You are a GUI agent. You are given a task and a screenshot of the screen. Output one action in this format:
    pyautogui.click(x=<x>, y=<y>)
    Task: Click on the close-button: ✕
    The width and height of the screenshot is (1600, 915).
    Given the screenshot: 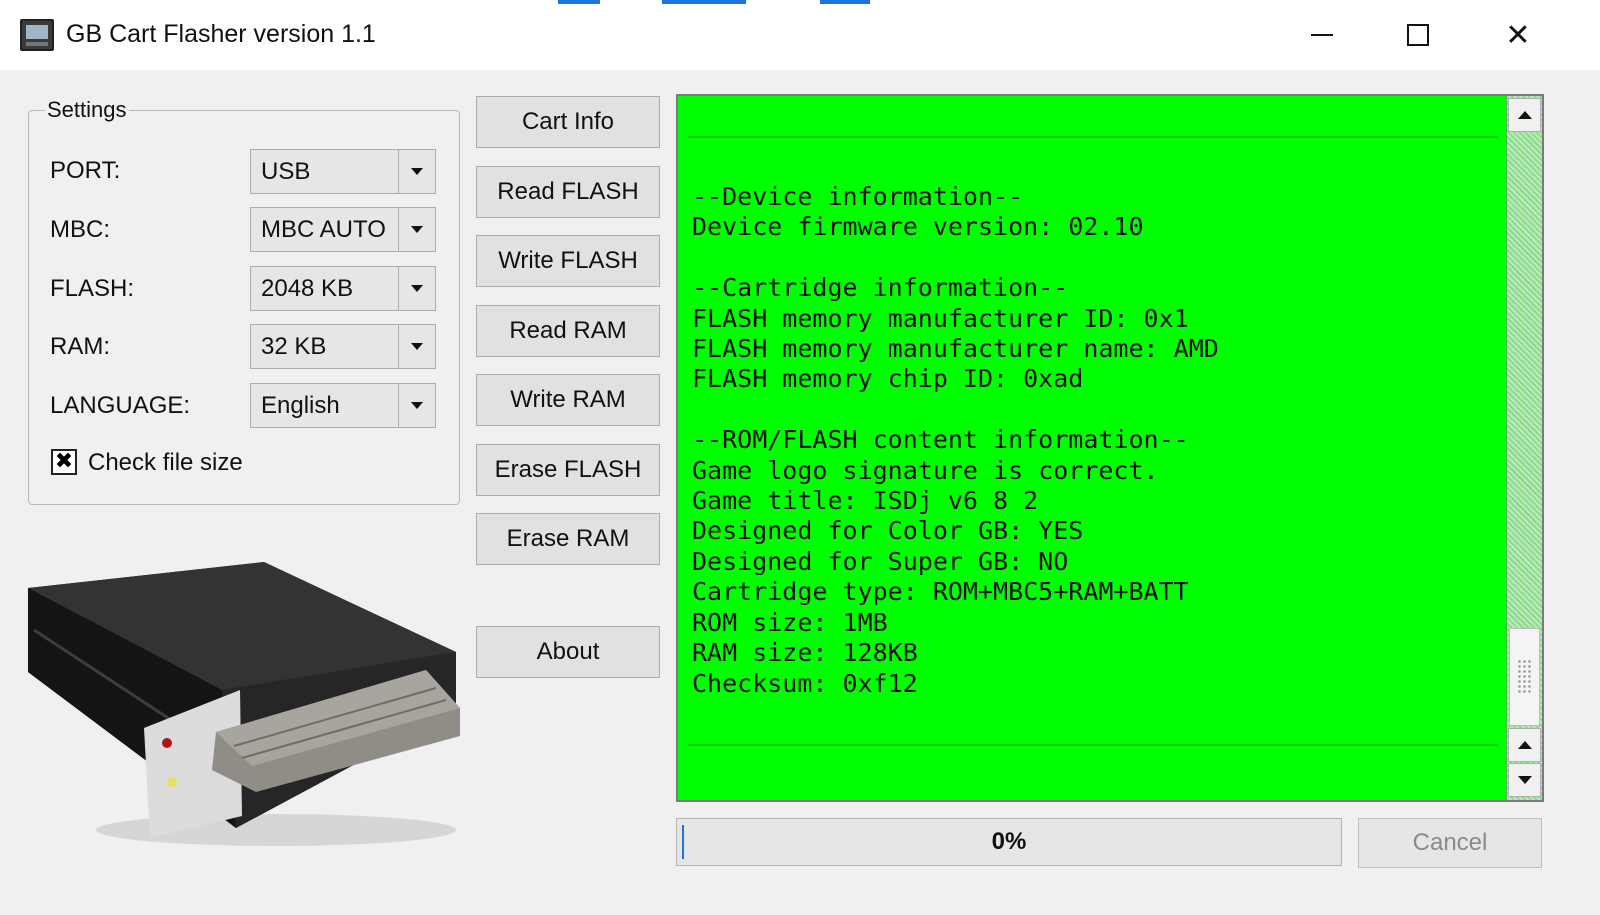 What is the action you would take?
    pyautogui.click(x=1518, y=35)
    